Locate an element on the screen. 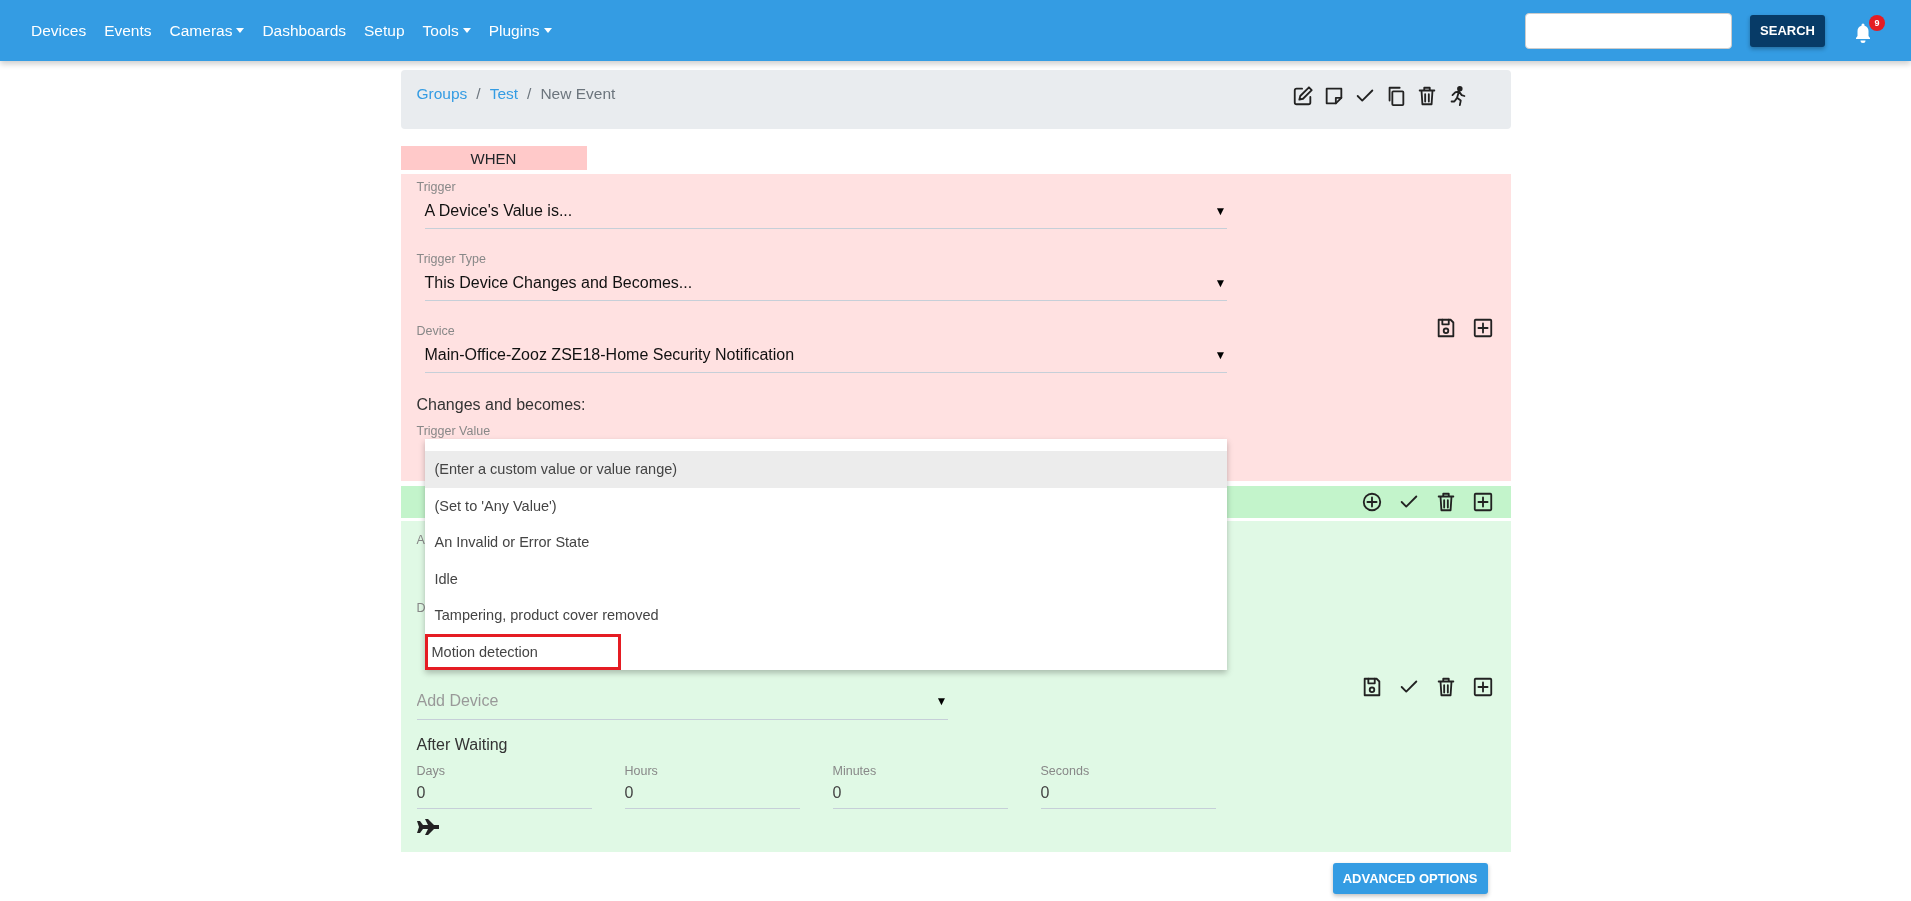  when-label: WHEN is located at coordinates (493, 158).